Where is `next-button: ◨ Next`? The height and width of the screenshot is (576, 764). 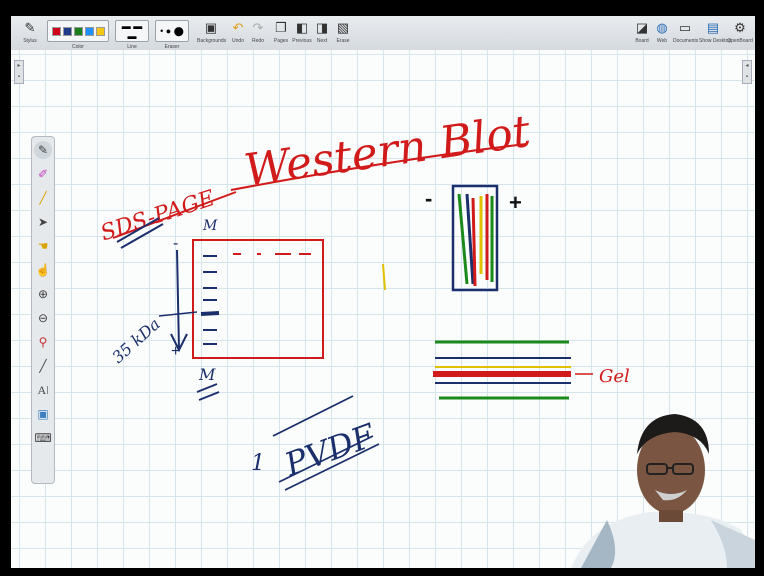
next-button: ◨ Next is located at coordinates (322, 33).